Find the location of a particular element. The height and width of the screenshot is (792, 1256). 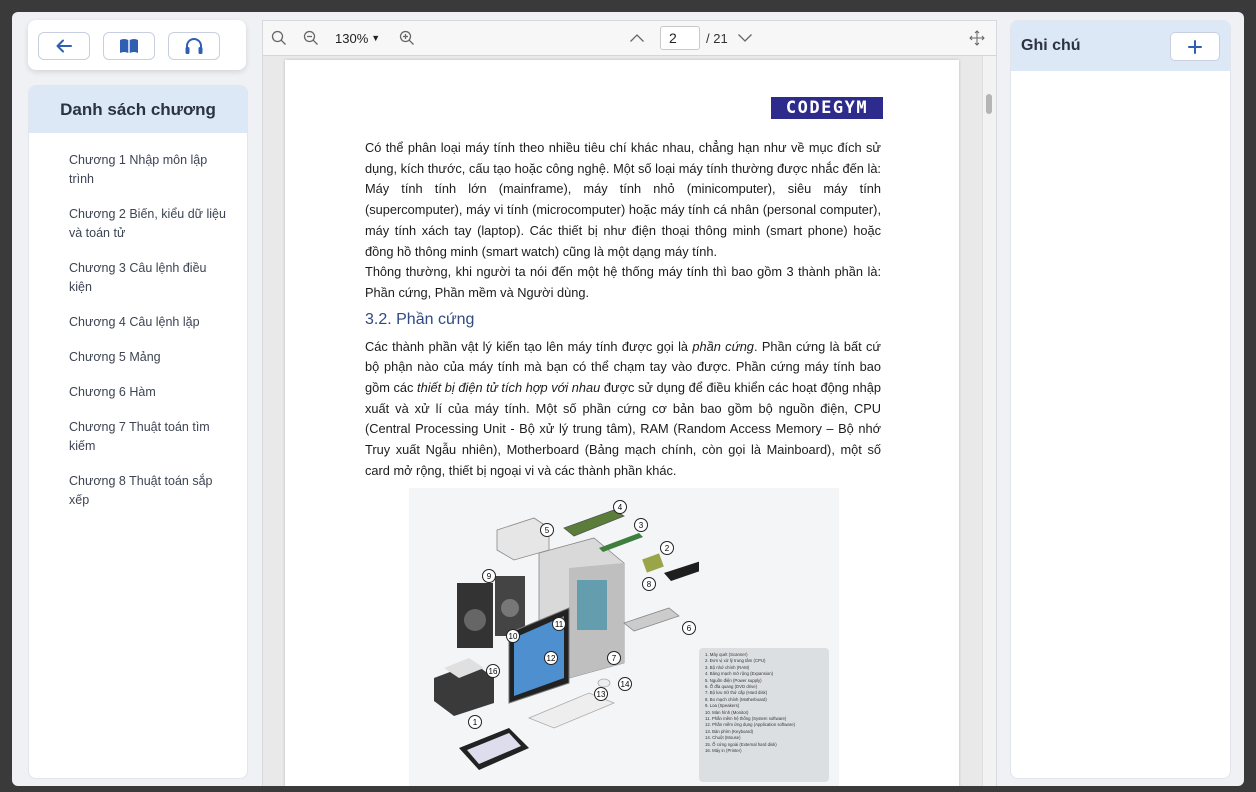

svg-text: 14 is located at coordinates (625, 684).